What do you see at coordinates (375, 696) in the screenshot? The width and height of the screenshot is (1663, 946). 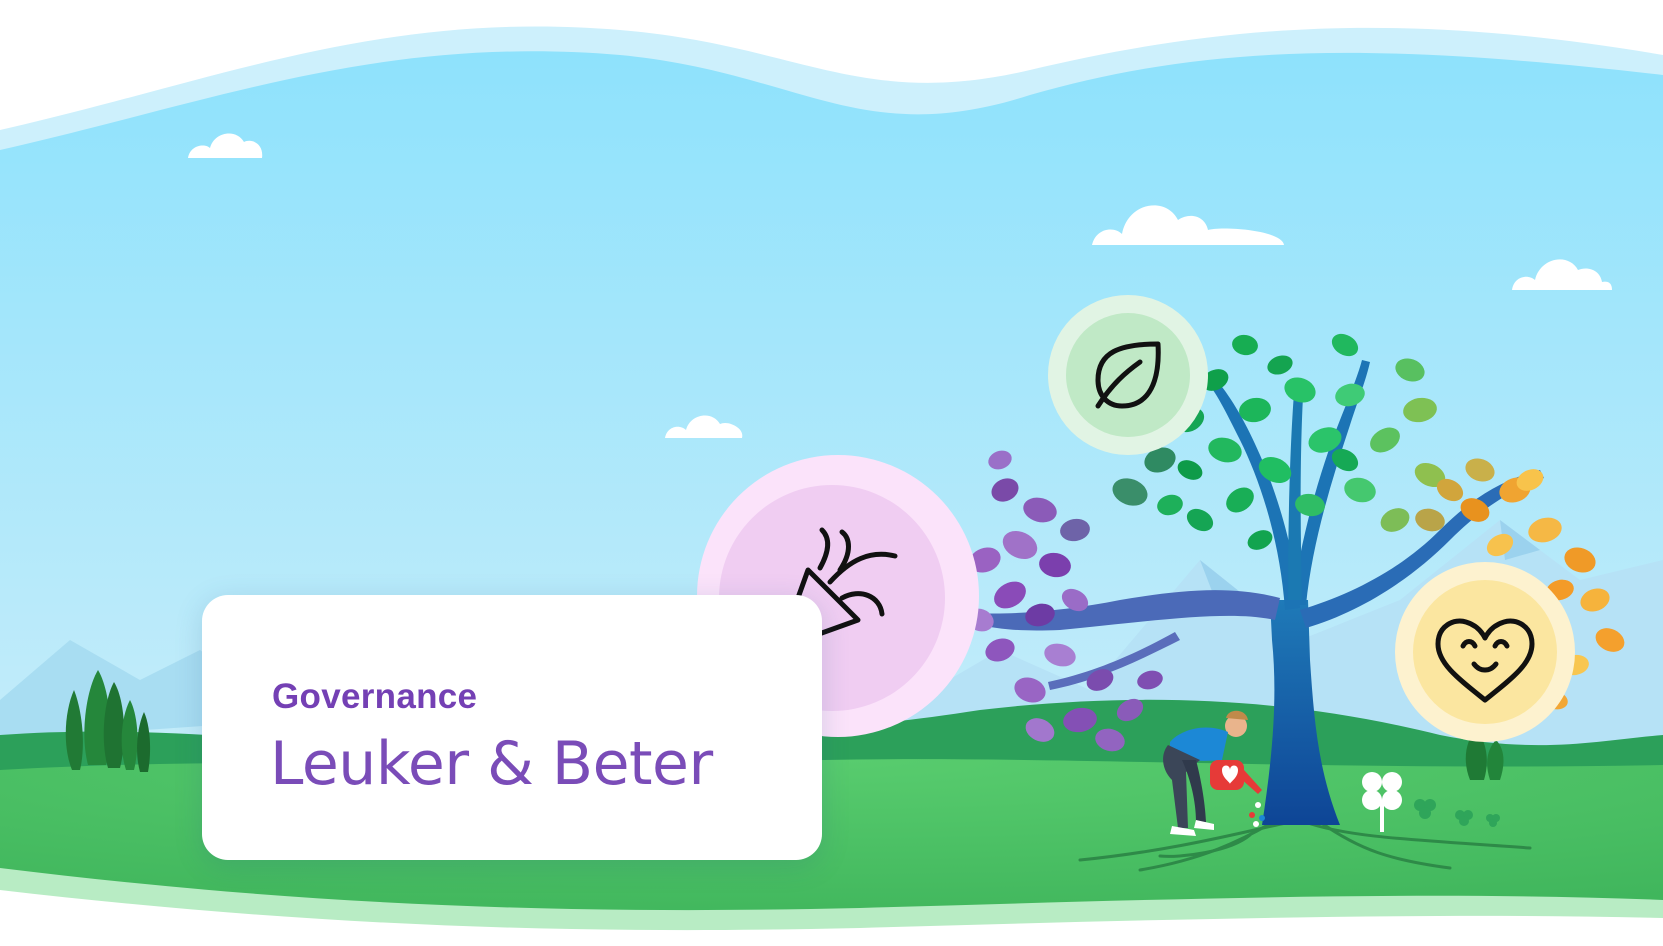 I see `hero-kicker: Governance` at bounding box center [375, 696].